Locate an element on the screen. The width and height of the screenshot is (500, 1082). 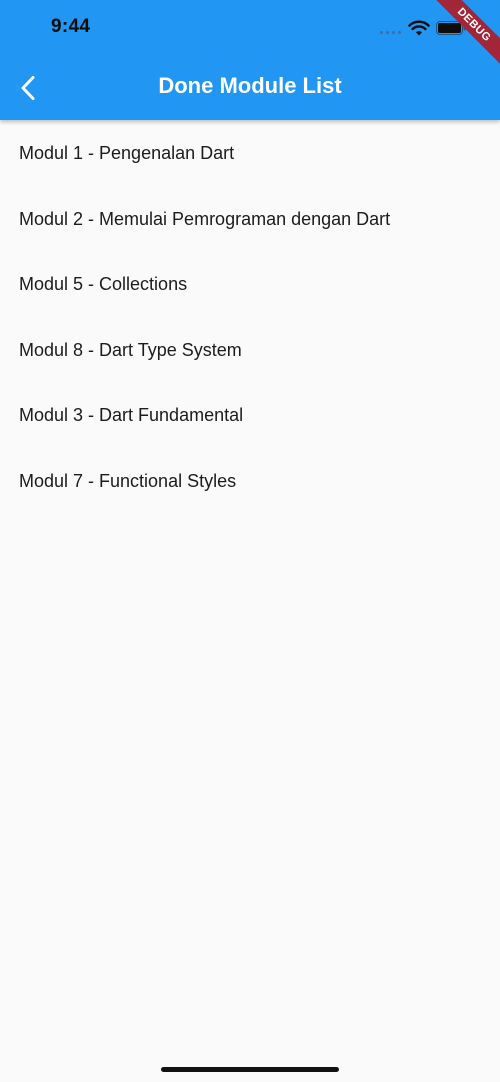
list-item: Modul 1 - Pengenalan Dart is located at coordinates (250, 153).